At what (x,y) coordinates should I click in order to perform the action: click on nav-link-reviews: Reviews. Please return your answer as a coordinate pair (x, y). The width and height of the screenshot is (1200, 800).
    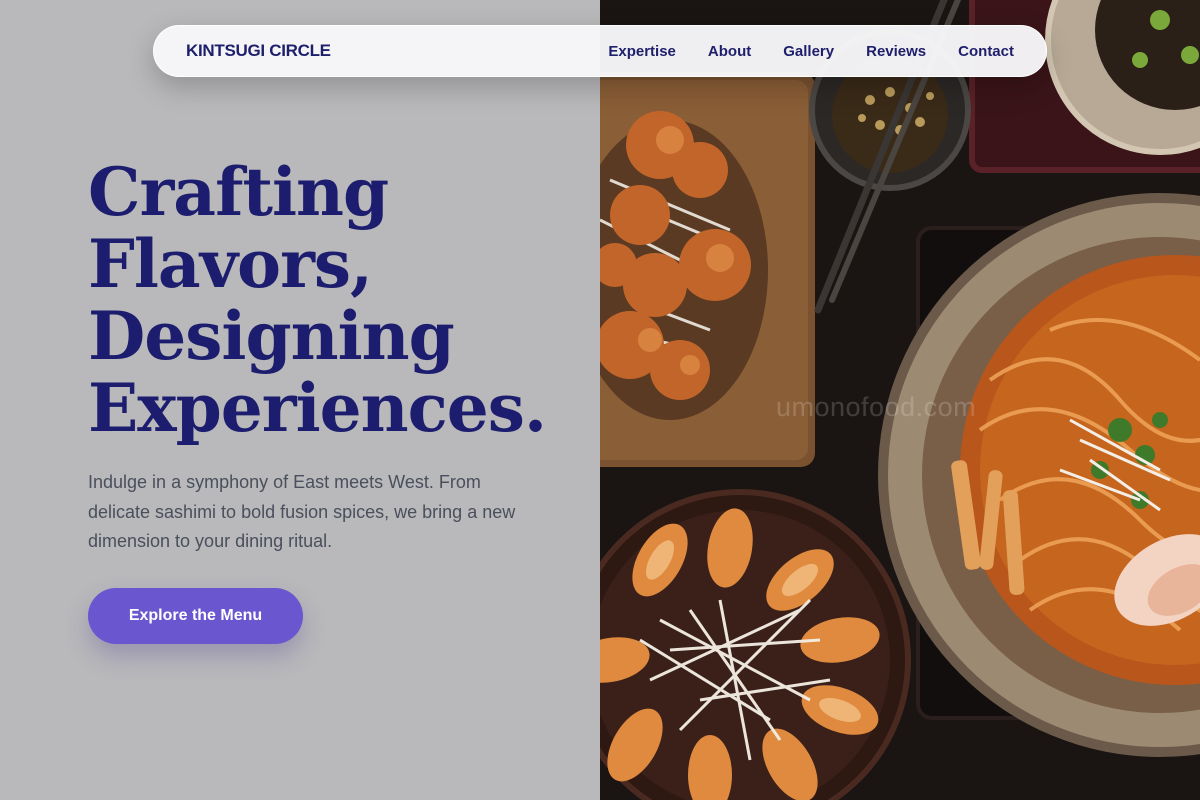
    Looking at the image, I should click on (896, 51).